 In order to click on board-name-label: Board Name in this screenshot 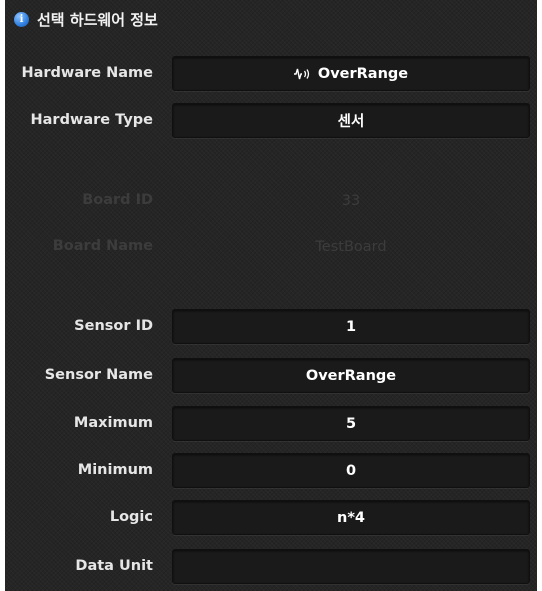, I will do `click(102, 246)`.